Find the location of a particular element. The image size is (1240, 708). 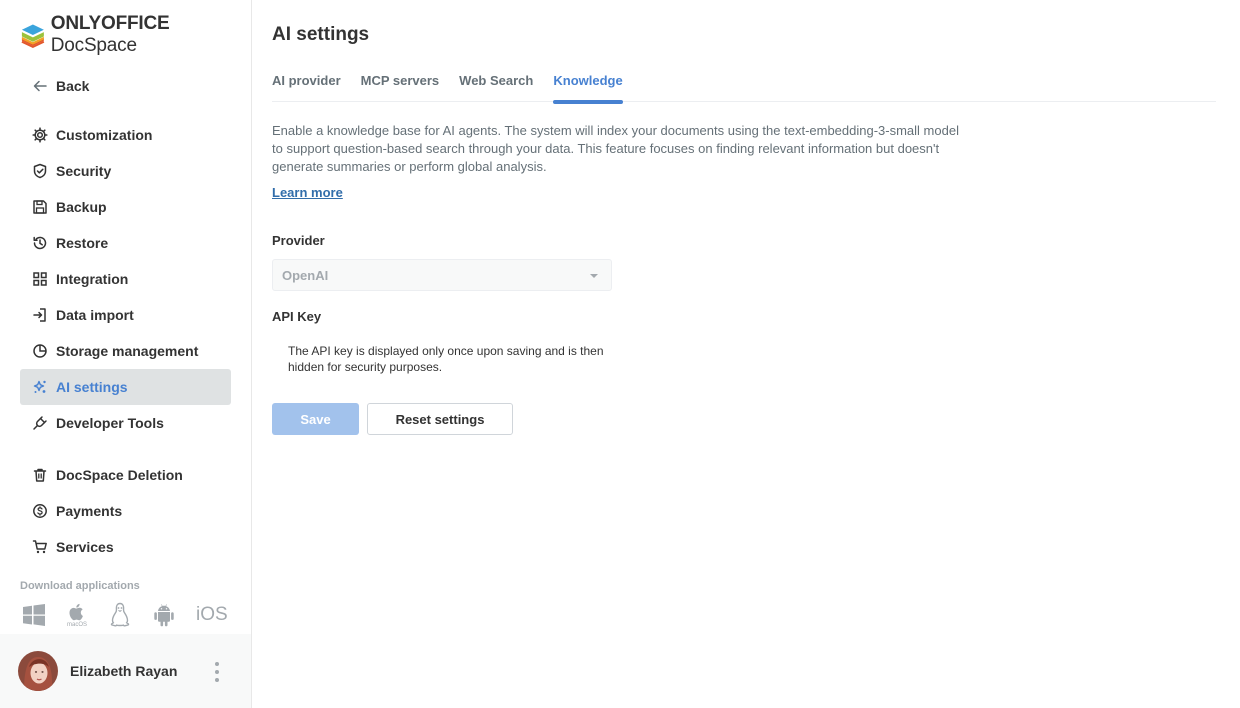

download-apps: macOS iOS is located at coordinates (125, 615).